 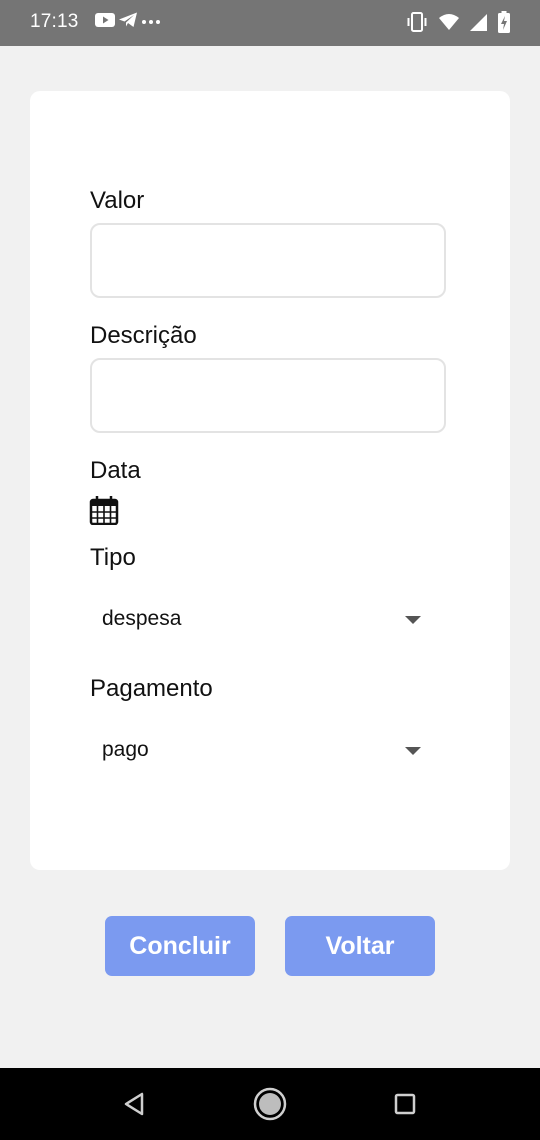 I want to click on tipo-label: Tipo, so click(x=113, y=557).